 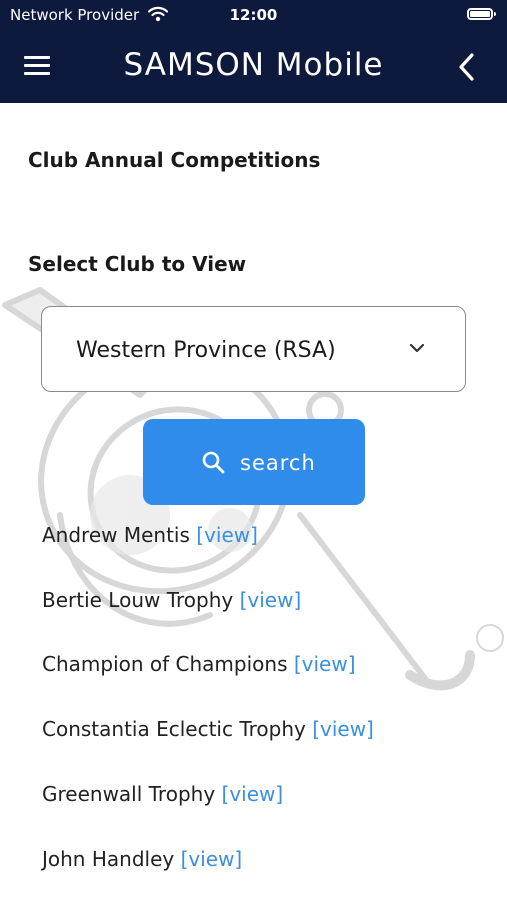 I want to click on status-bar: Network Provider 12:00, so click(x=253, y=15).